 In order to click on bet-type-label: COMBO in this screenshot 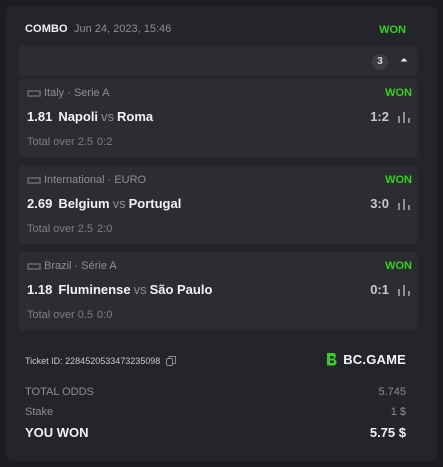, I will do `click(46, 29)`.